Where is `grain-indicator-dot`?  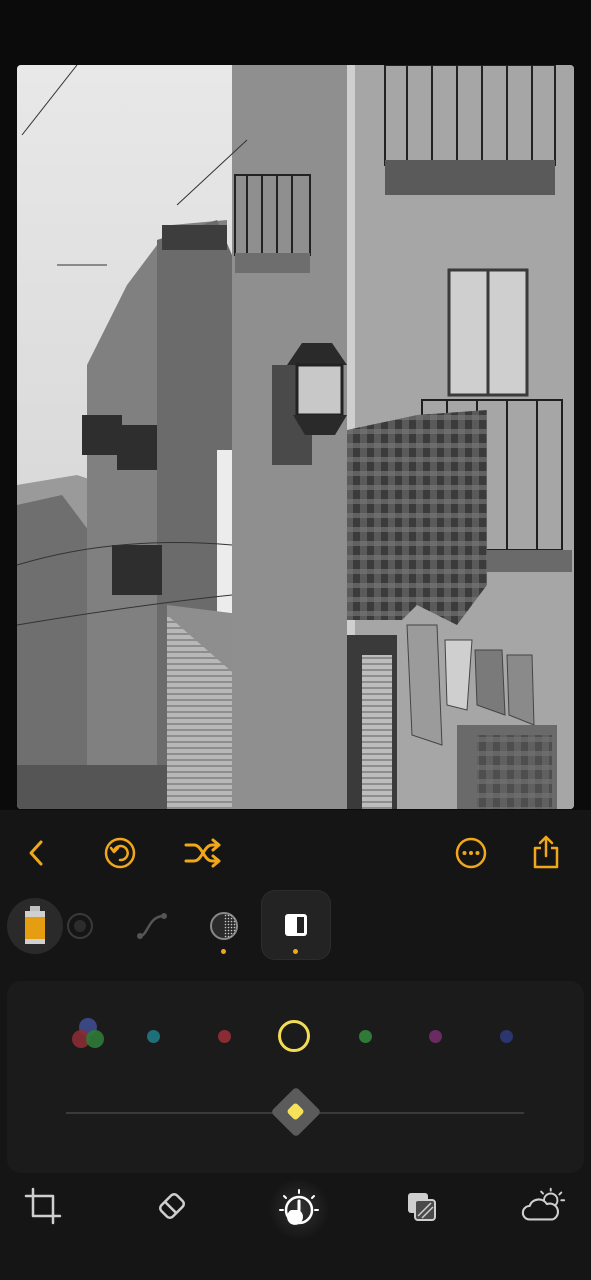 grain-indicator-dot is located at coordinates (223, 951).